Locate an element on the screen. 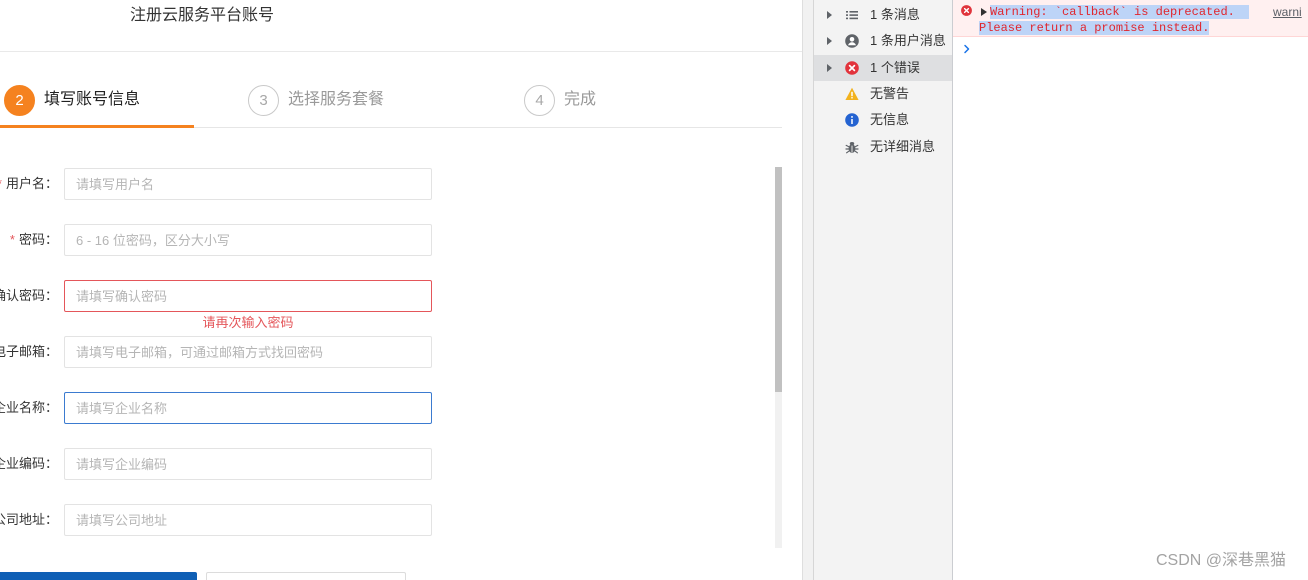 The image size is (1308, 580). field-label-text: 公司地址： is located at coordinates (29, 519).